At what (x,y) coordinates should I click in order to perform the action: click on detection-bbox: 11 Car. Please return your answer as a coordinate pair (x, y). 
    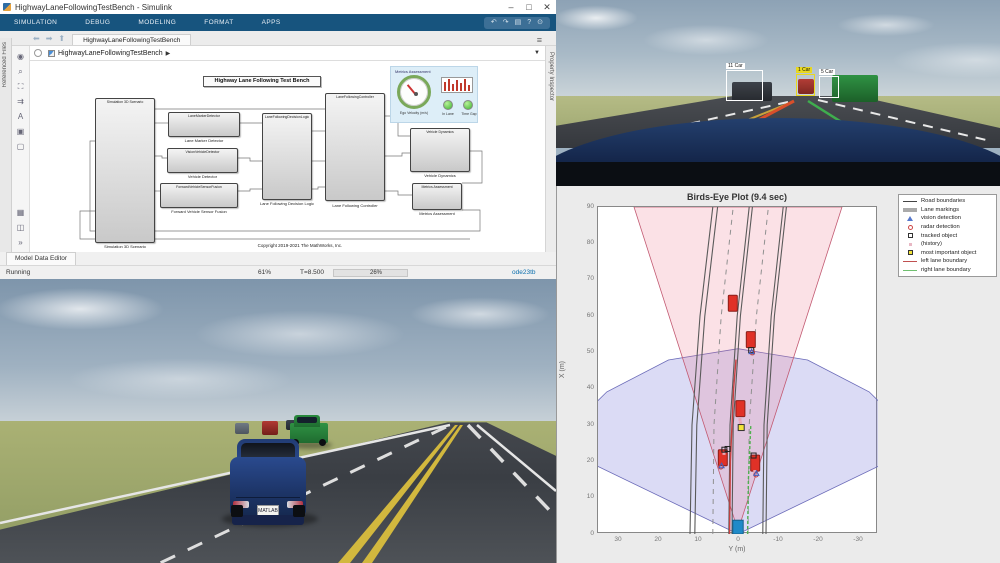
    Looking at the image, I should click on (744, 82).